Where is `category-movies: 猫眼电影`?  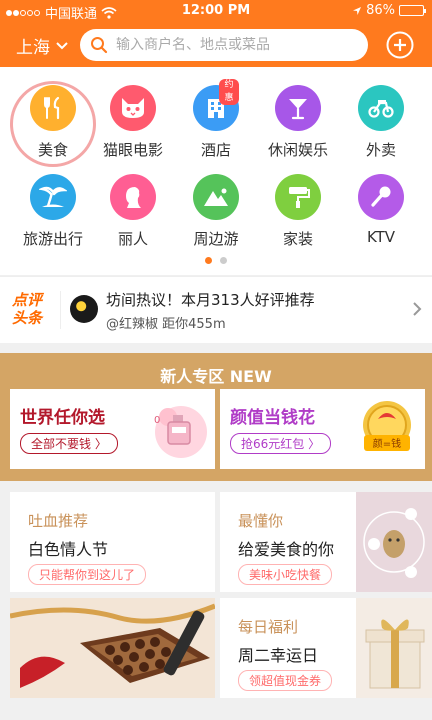 category-movies: 猫眼电影 is located at coordinates (133, 122).